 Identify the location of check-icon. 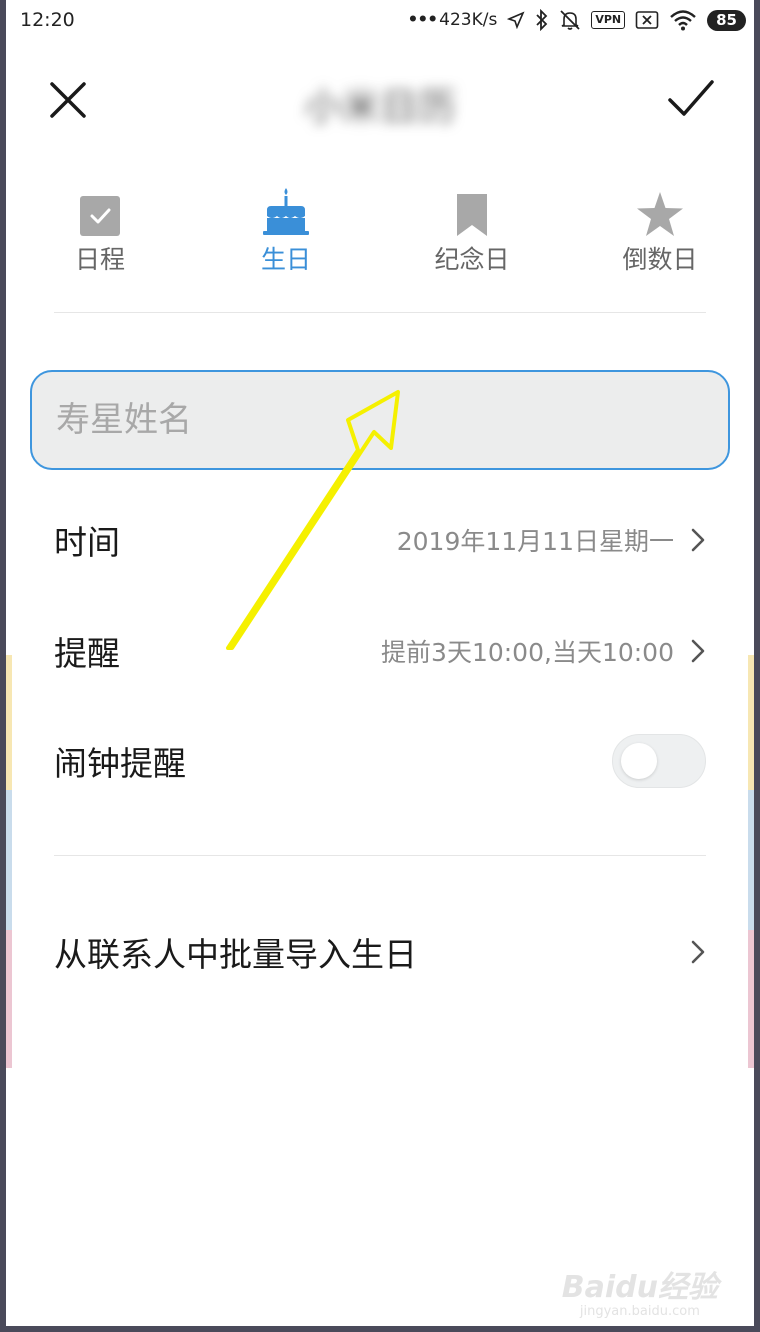
(691, 99).